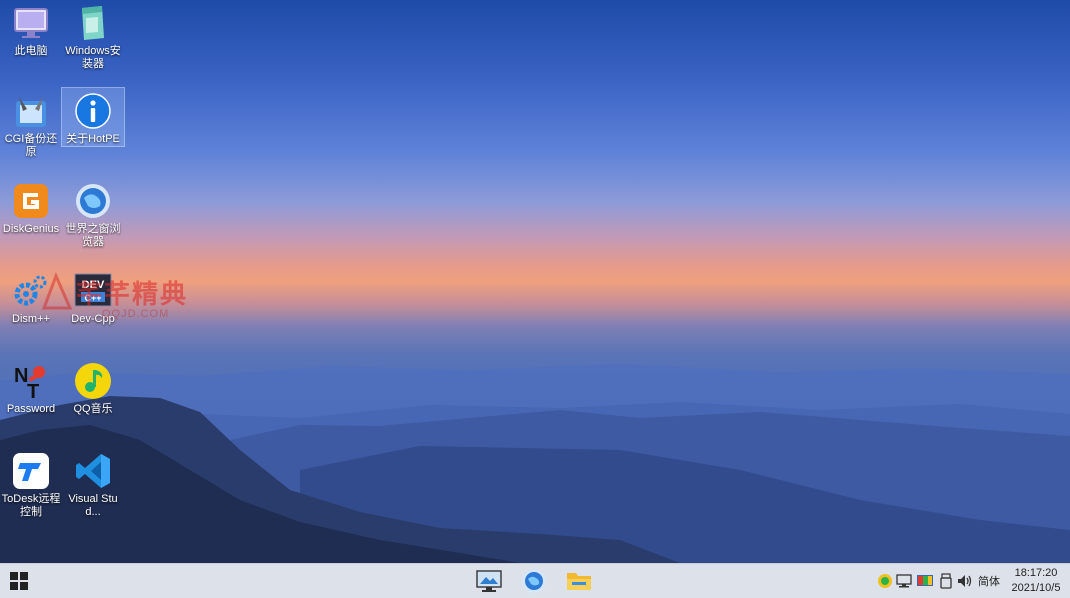  I want to click on vscode-icon, so click(93, 471).